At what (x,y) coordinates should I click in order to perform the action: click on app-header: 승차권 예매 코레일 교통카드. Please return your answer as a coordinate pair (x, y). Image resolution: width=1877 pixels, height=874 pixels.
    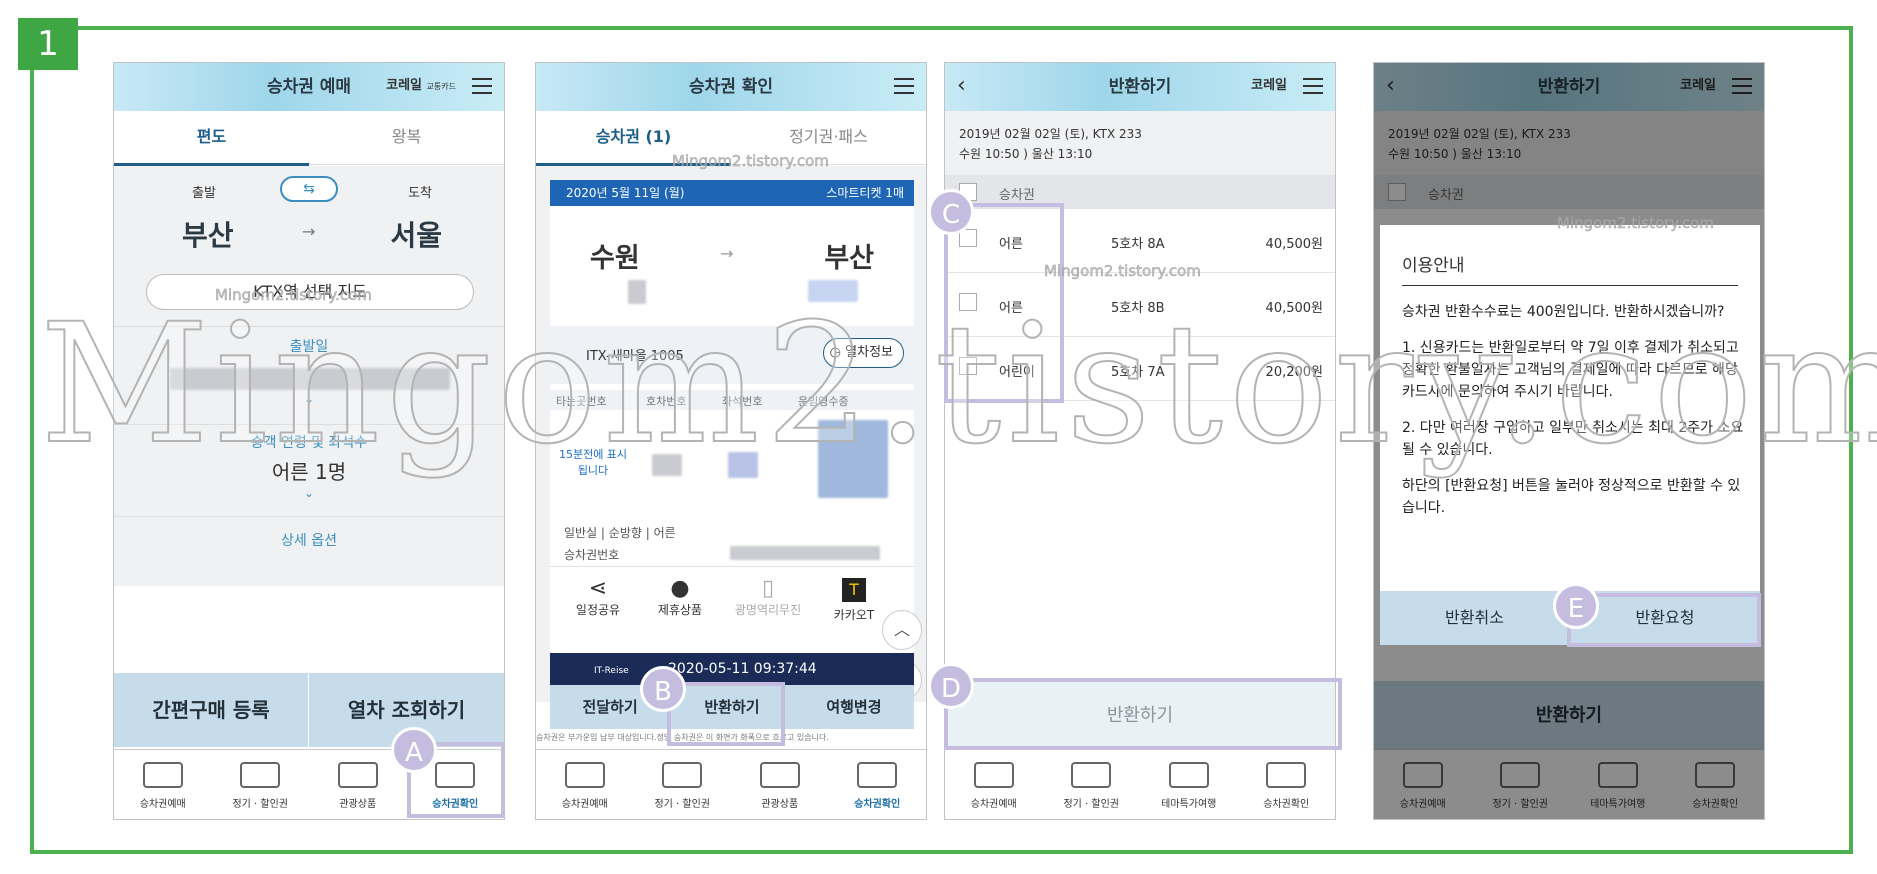
    Looking at the image, I should click on (309, 87).